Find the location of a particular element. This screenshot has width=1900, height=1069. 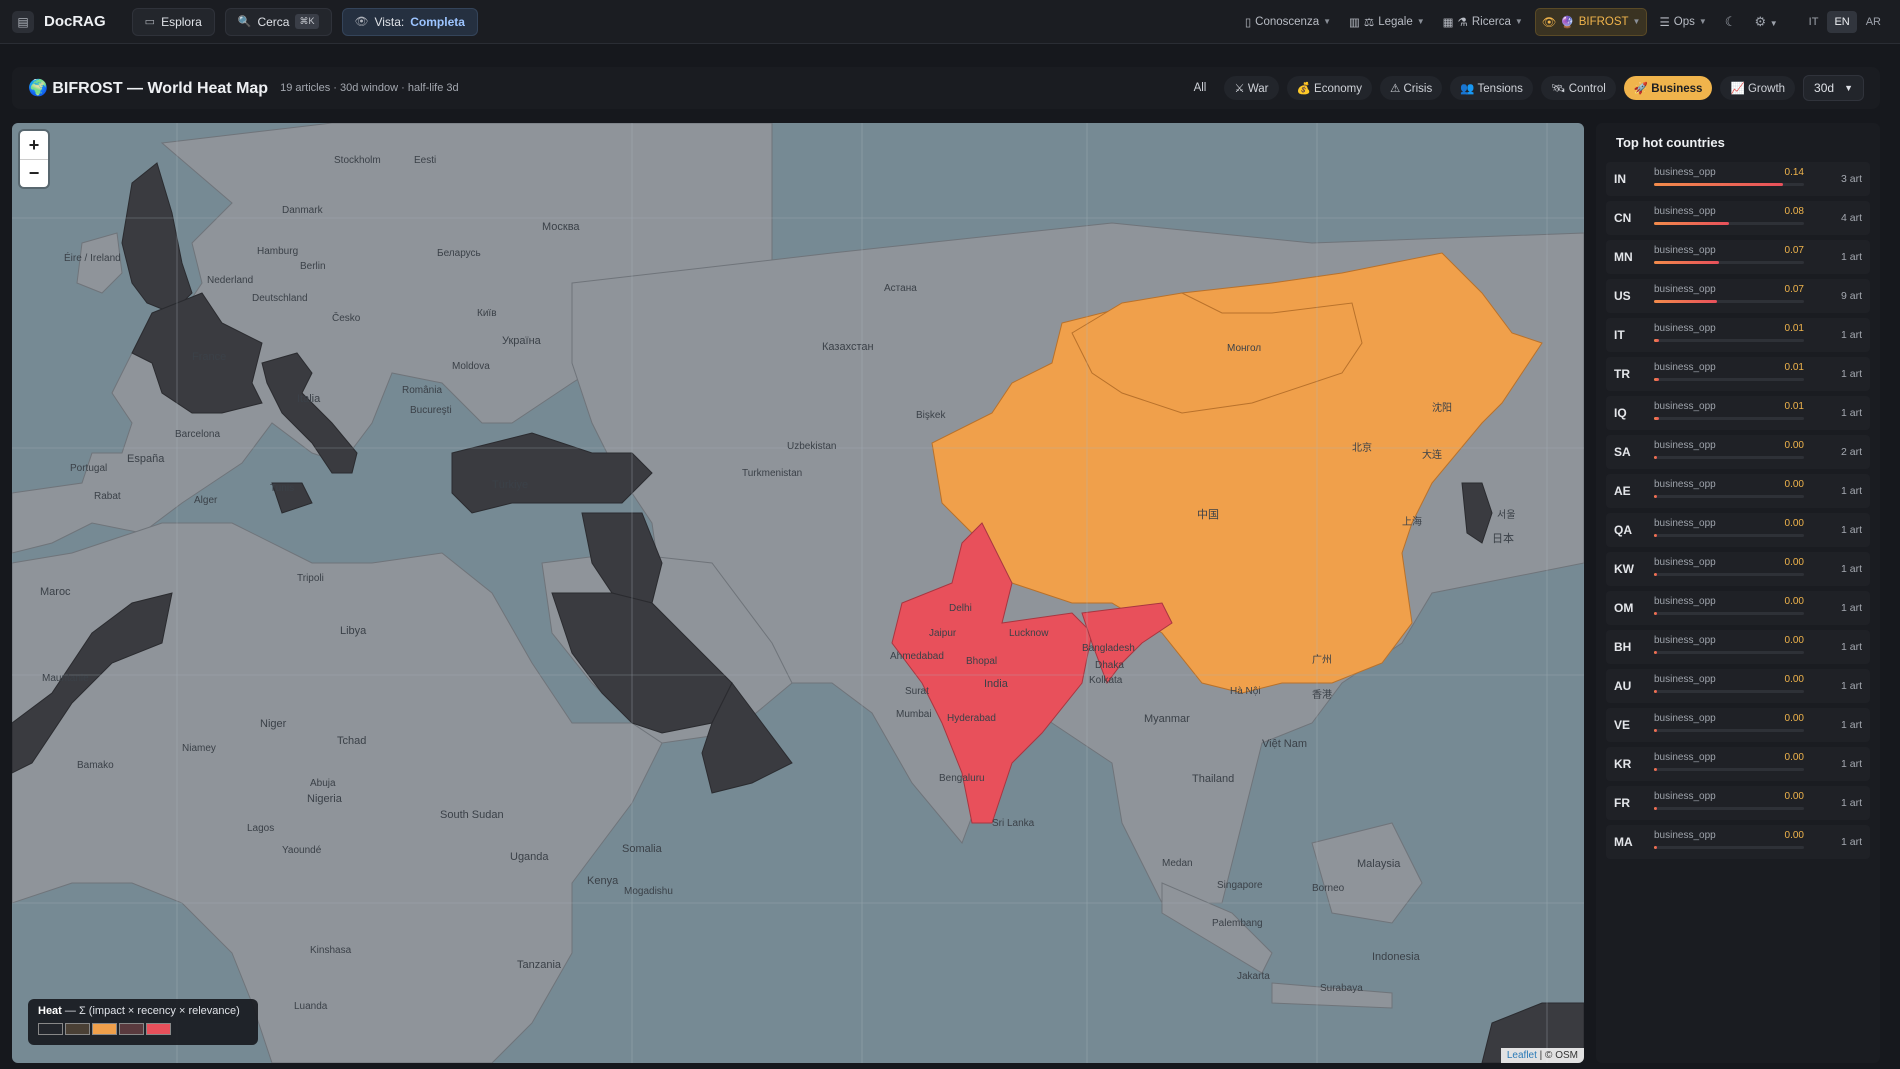

map-label: Luanda is located at coordinates (311, 1006).